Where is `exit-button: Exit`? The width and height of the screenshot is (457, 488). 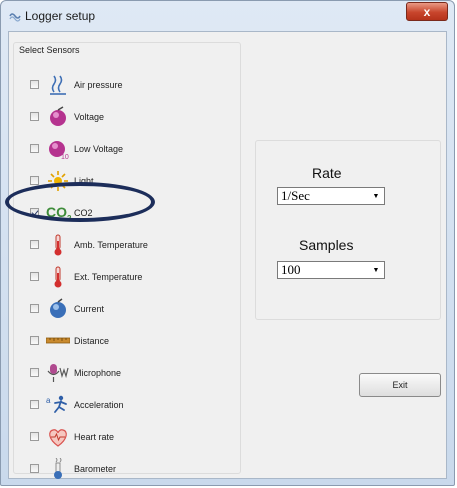
exit-button: Exit is located at coordinates (400, 385).